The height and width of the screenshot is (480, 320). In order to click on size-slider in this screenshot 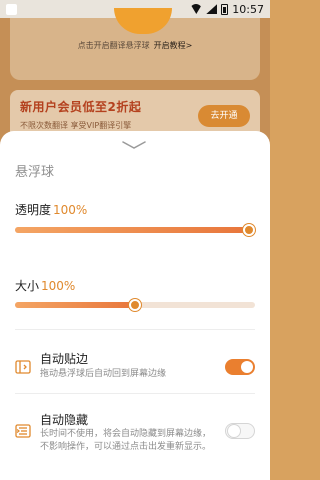, I will do `click(135, 305)`.